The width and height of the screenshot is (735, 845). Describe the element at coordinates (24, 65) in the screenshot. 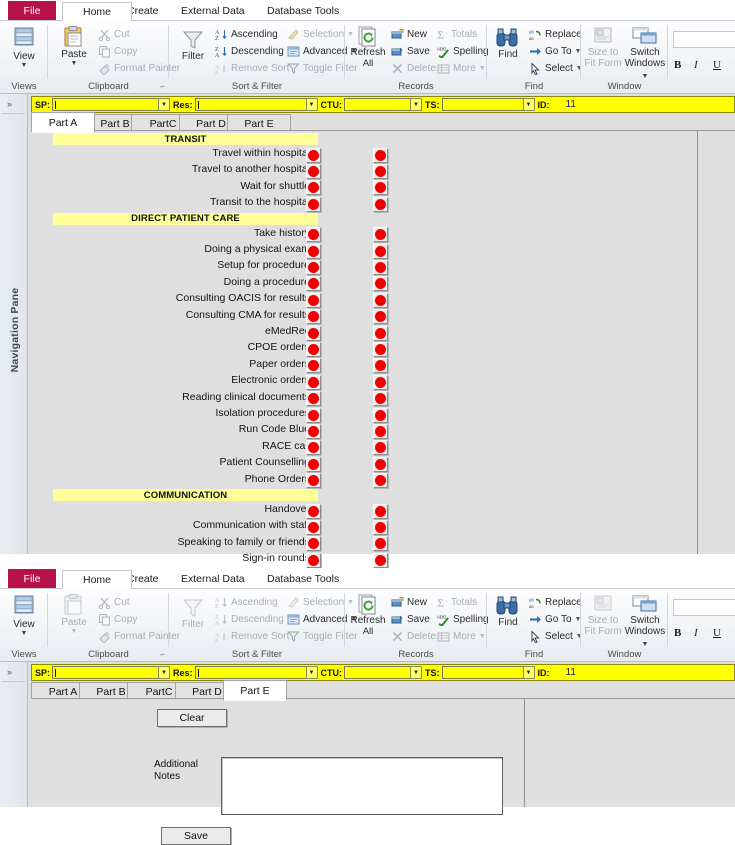

I see `view-dropdown-arrow: ▼` at that location.